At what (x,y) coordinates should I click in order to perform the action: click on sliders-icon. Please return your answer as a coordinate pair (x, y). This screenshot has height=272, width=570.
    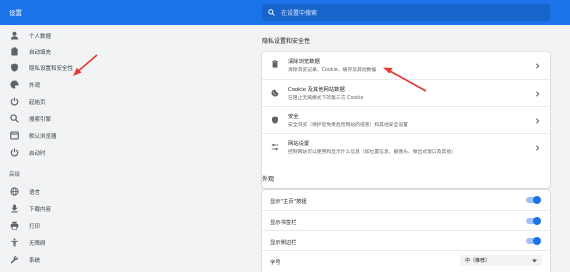
    Looking at the image, I should click on (275, 147).